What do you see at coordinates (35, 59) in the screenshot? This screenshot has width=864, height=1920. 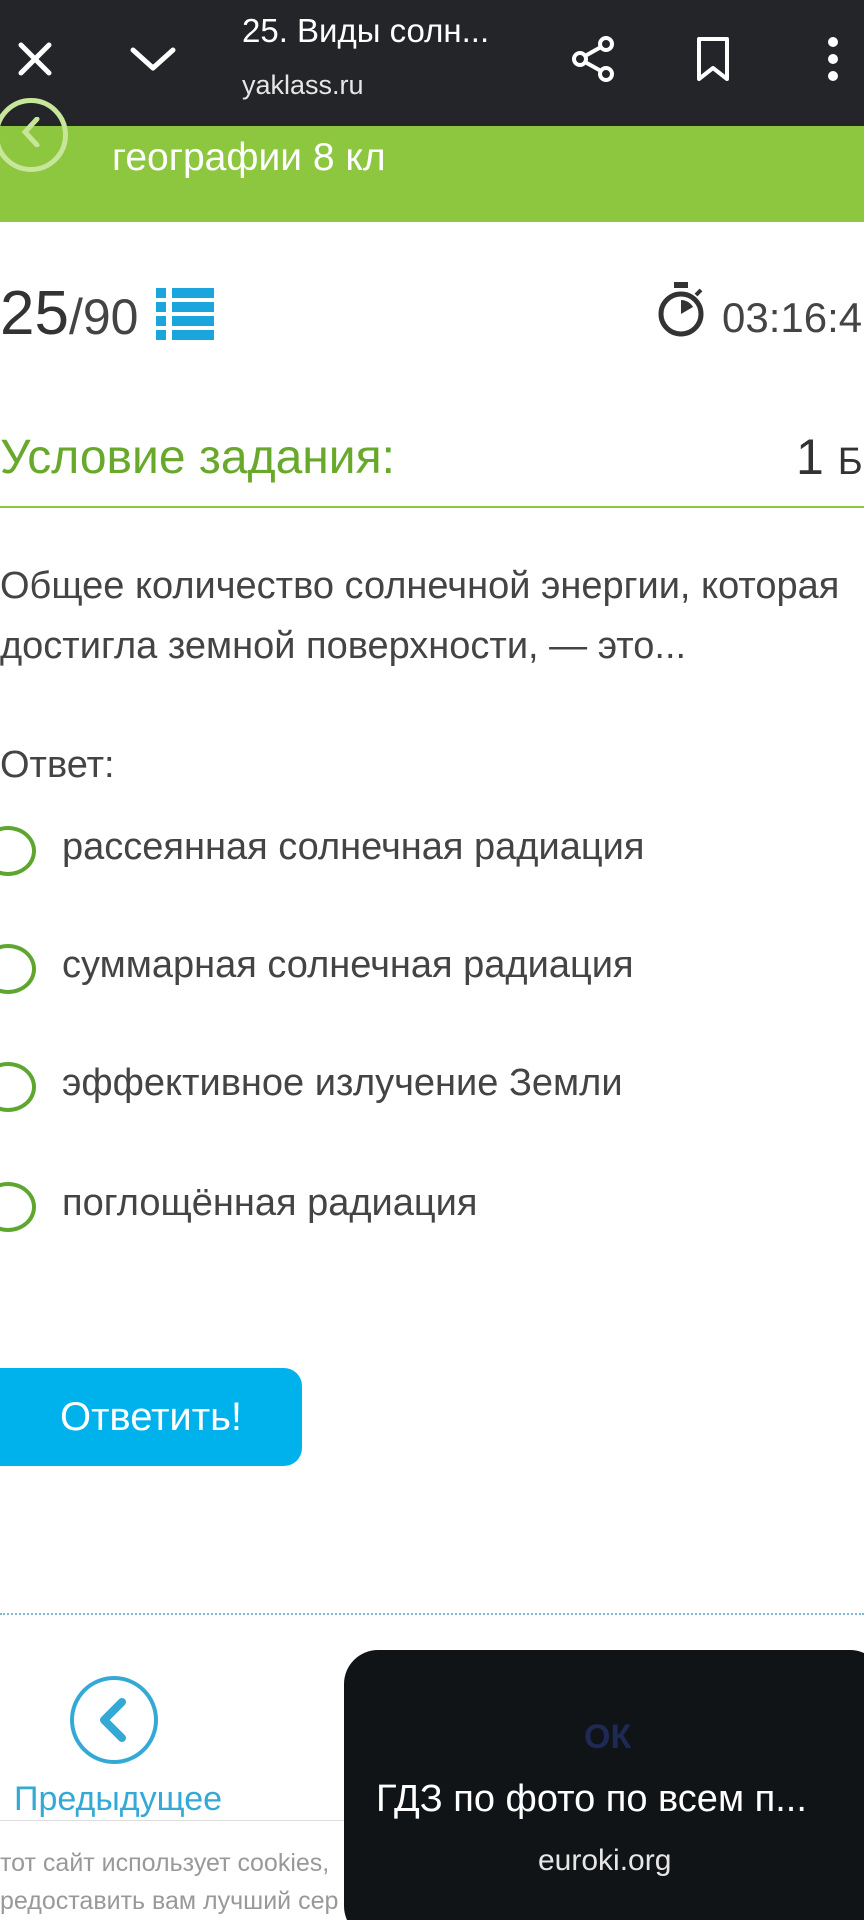 I see `close-icon` at bounding box center [35, 59].